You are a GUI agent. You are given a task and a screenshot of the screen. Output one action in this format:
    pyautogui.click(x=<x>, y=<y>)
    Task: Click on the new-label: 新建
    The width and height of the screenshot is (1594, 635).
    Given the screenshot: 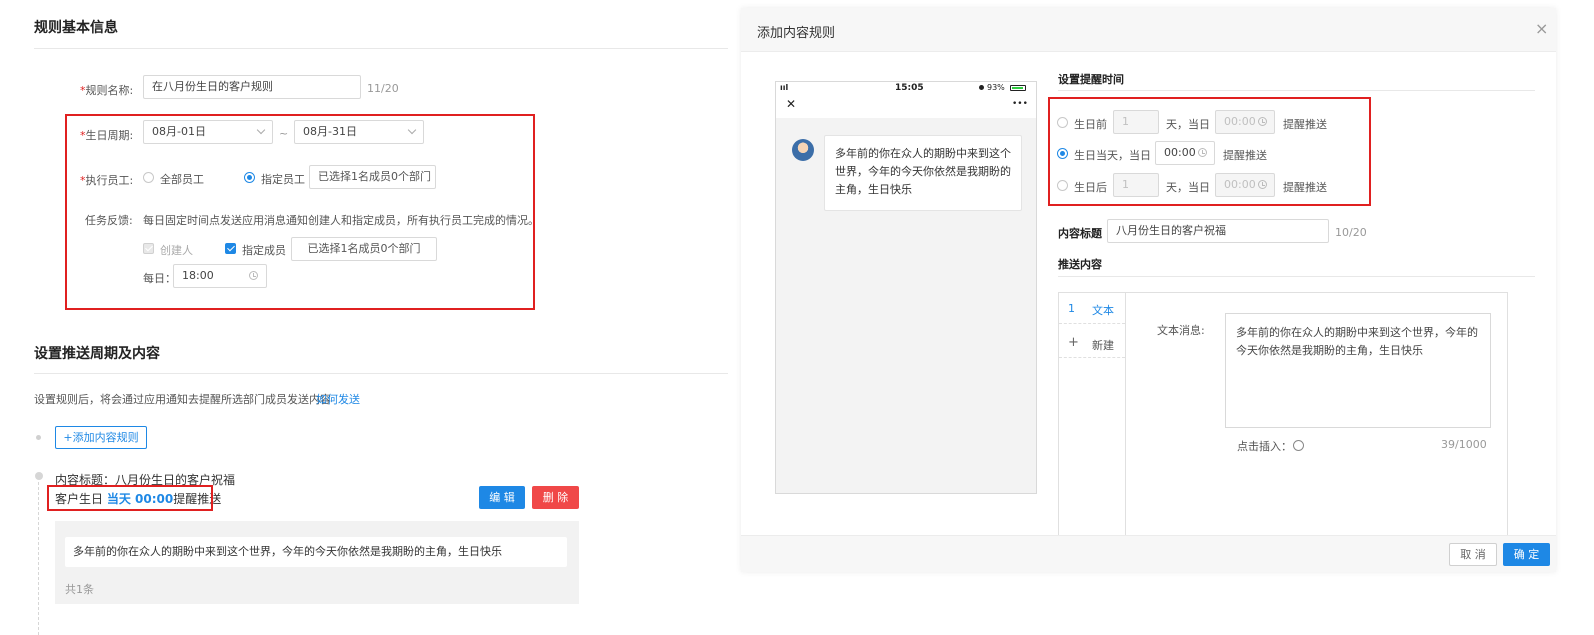 What is the action you would take?
    pyautogui.click(x=1103, y=345)
    